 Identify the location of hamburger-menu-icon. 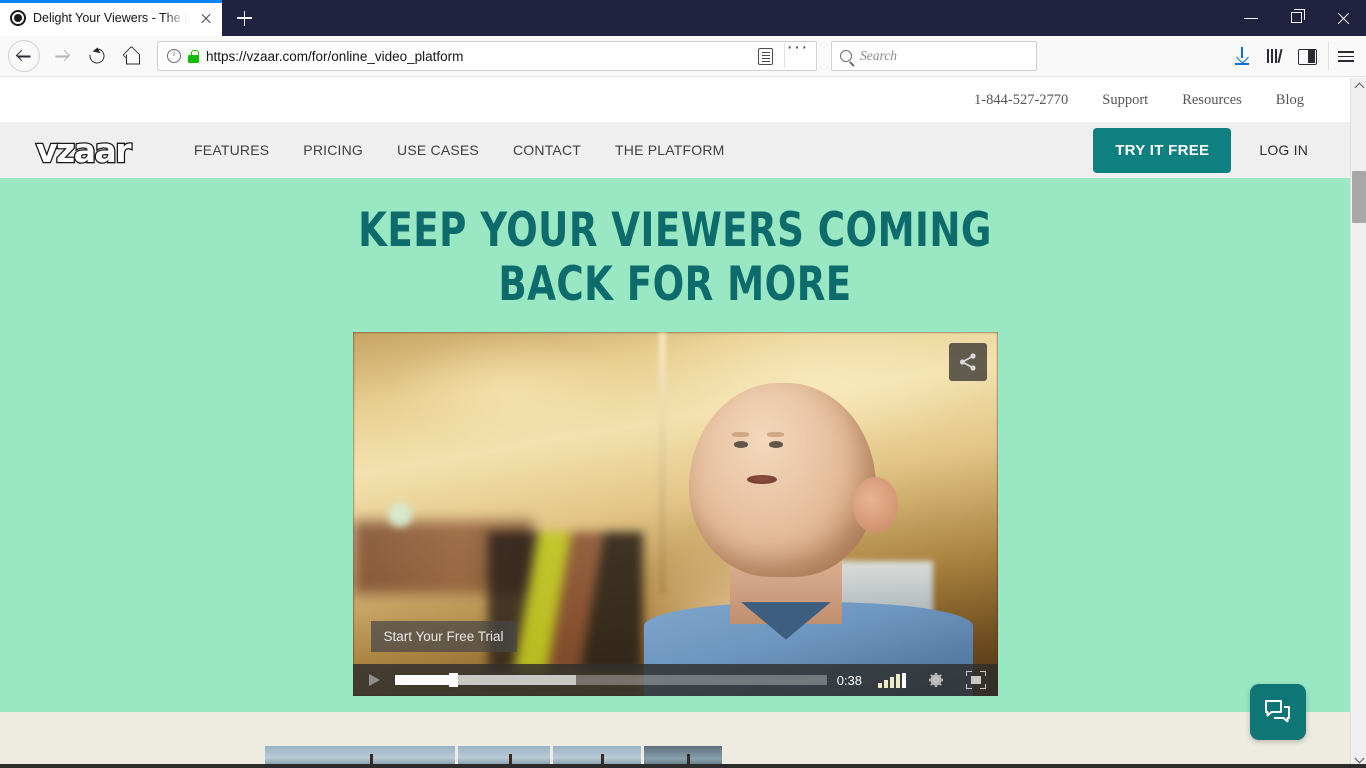
(1343, 56).